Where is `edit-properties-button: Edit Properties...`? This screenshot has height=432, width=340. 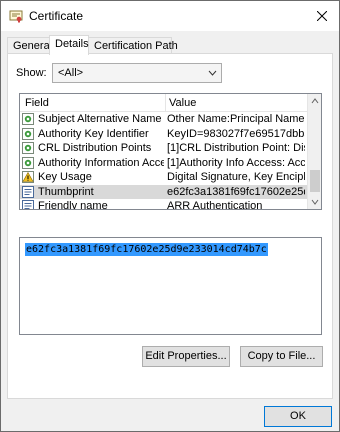
edit-properties-button: Edit Properties... is located at coordinates (186, 356).